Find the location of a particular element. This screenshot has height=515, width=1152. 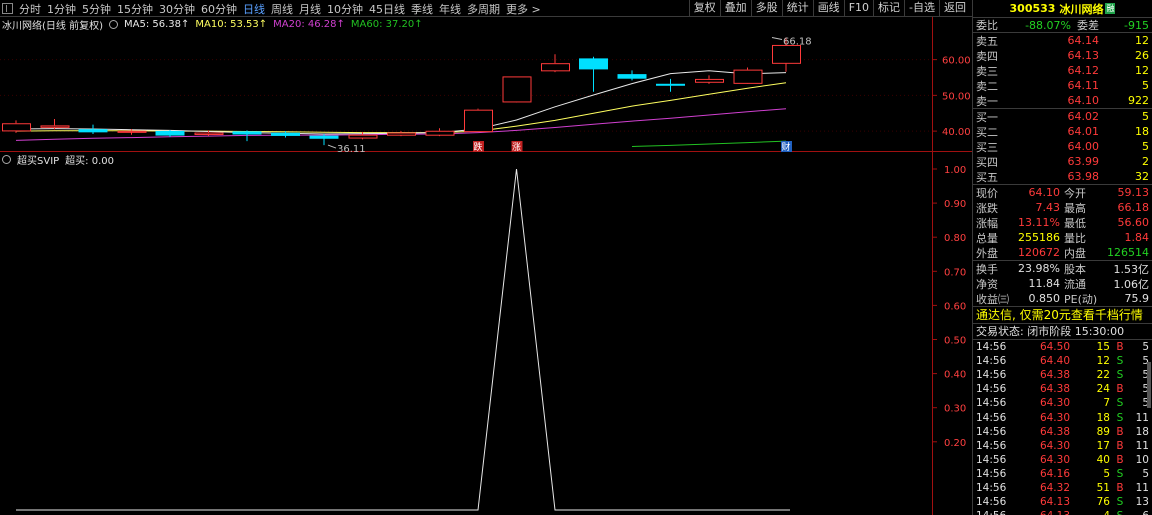

main-title: 冰川网络(日线 前复权) is located at coordinates (52, 26).